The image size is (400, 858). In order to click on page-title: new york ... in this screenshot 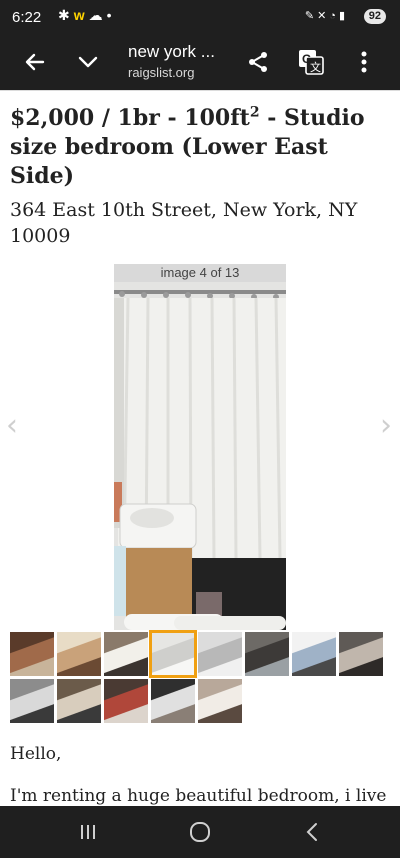, I will do `click(171, 51)`.